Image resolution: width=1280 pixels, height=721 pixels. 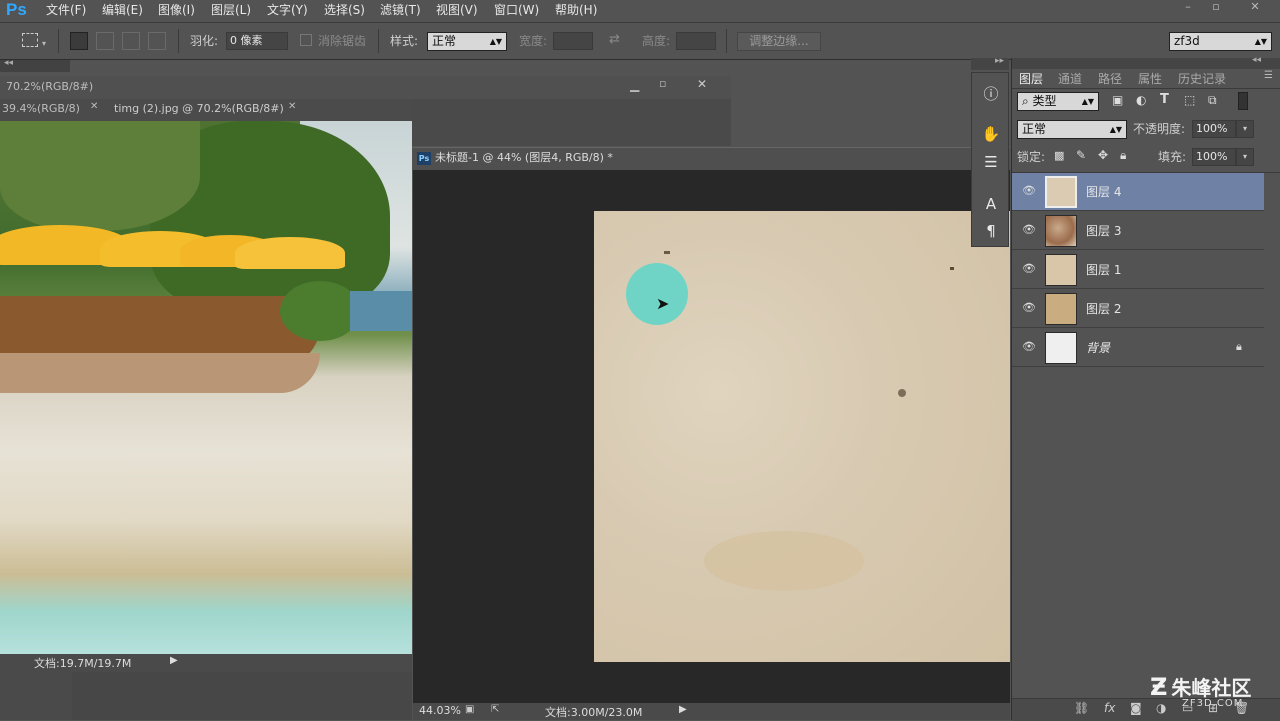 What do you see at coordinates (1138, 192) in the screenshot?
I see `layer-row-4: 👁︎ 图层 4` at bounding box center [1138, 192].